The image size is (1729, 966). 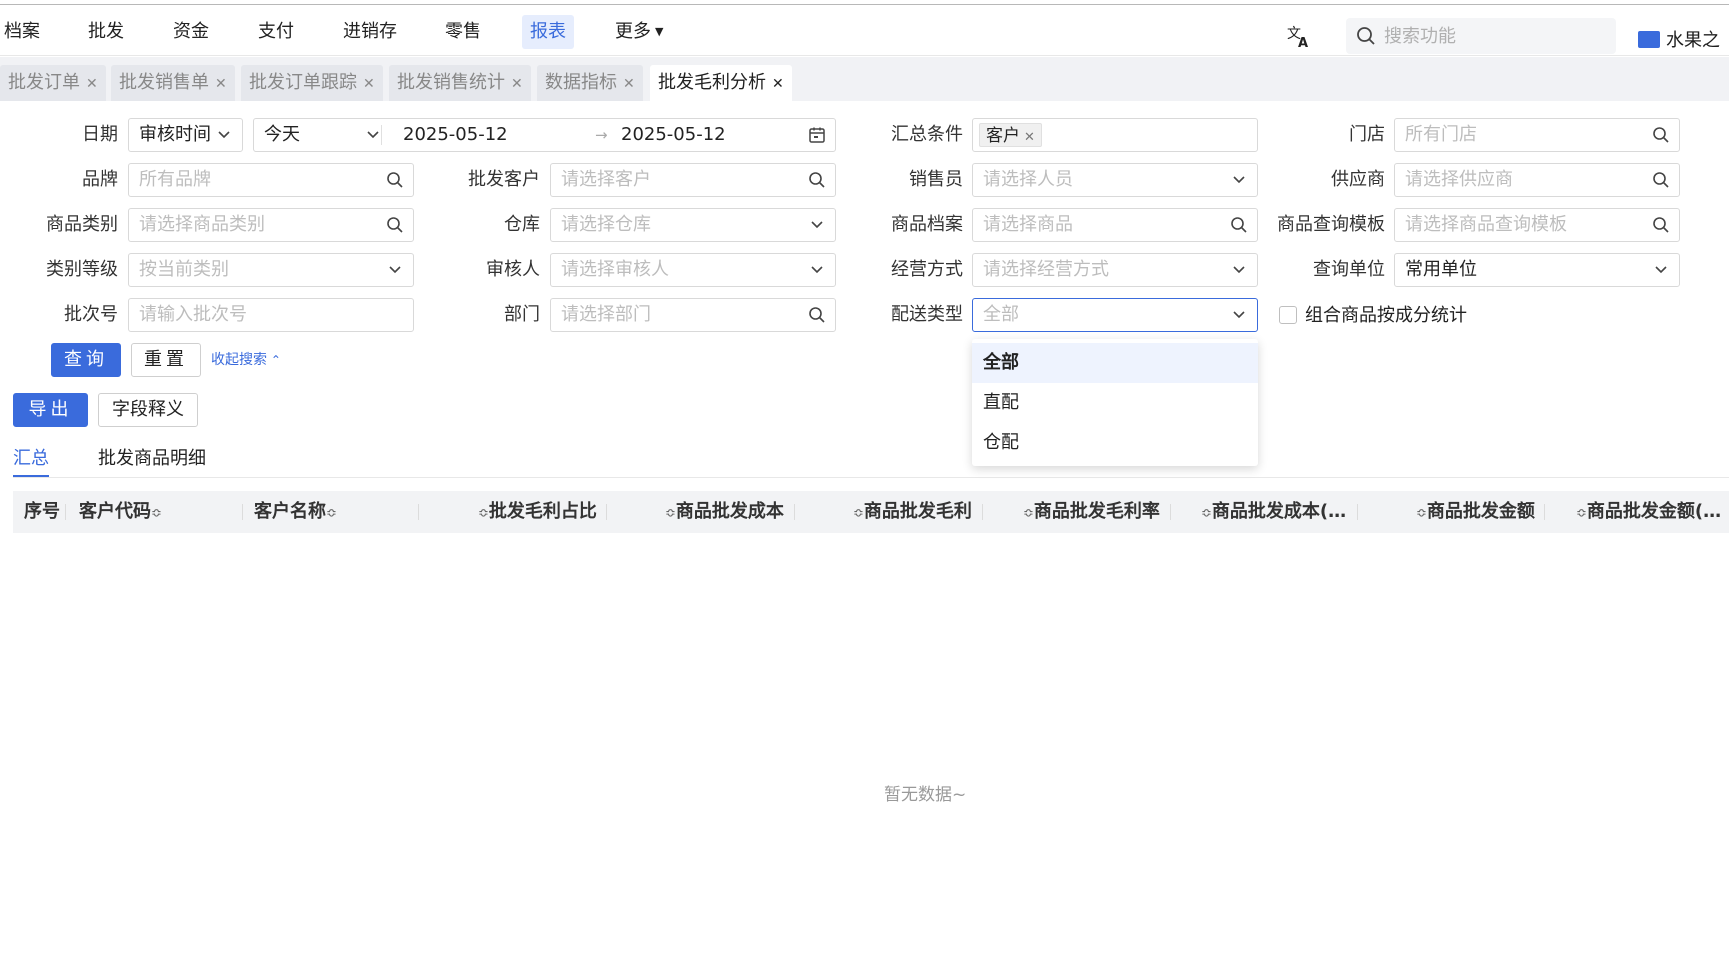 What do you see at coordinates (460, 83) in the screenshot?
I see `tab-sales-statistics: 批发销售统计 ✕` at bounding box center [460, 83].